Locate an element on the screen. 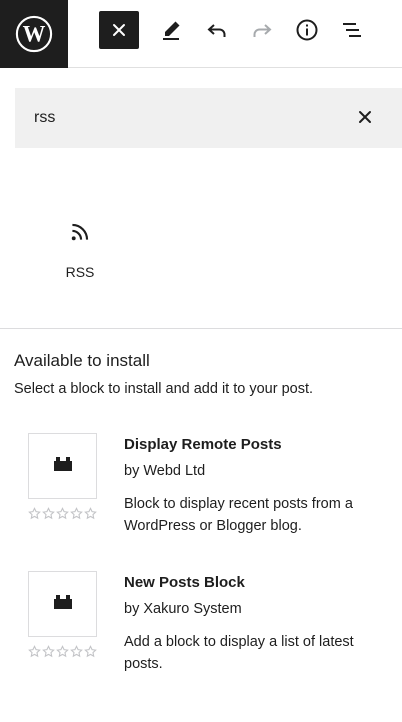  wordpress-logo-icon: W is located at coordinates (34, 34).